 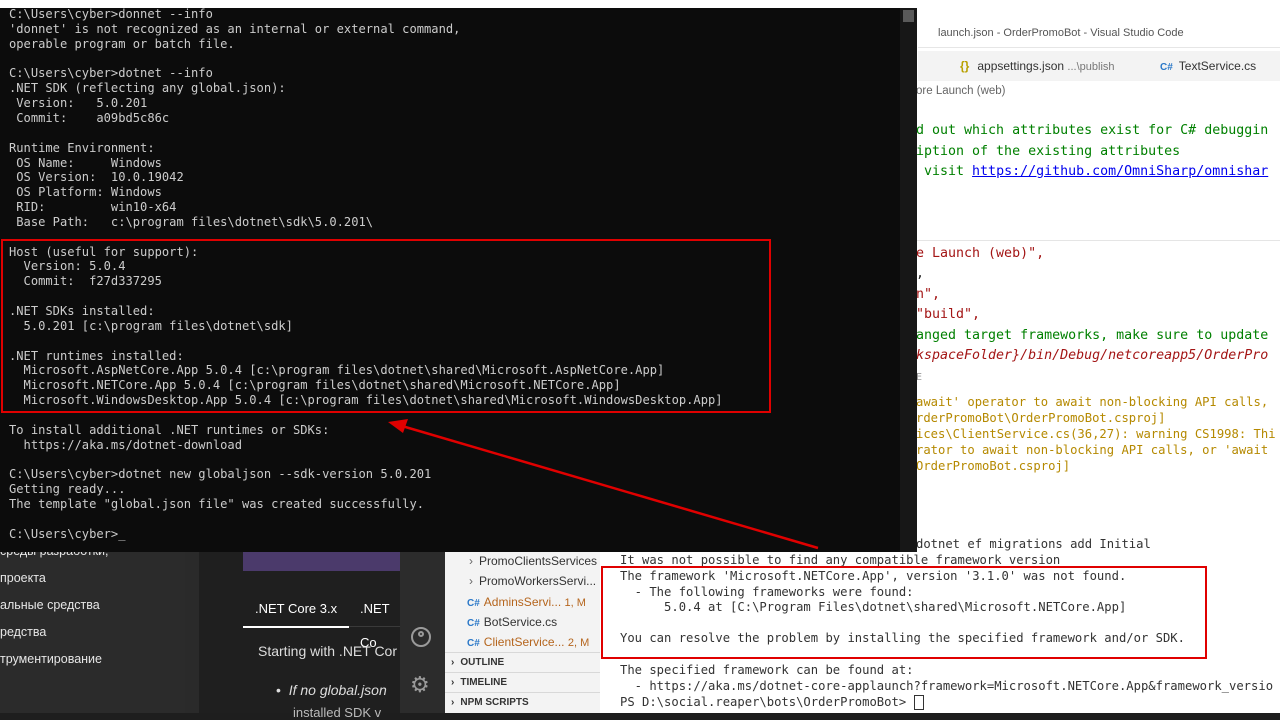 I want to click on arrow-line, so click(x=610, y=487).